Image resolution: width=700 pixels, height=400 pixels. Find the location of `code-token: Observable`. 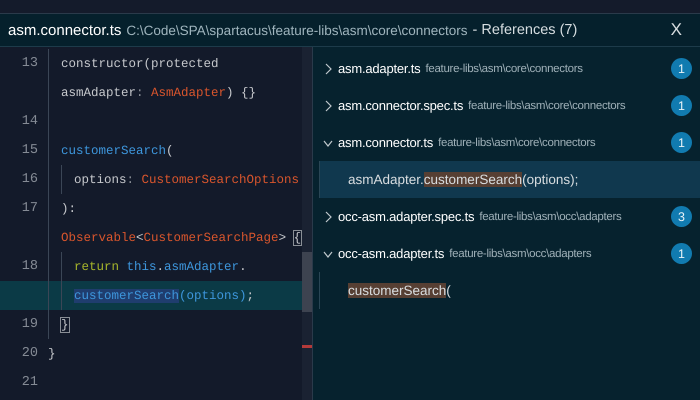

code-token: Observable is located at coordinates (98, 237).